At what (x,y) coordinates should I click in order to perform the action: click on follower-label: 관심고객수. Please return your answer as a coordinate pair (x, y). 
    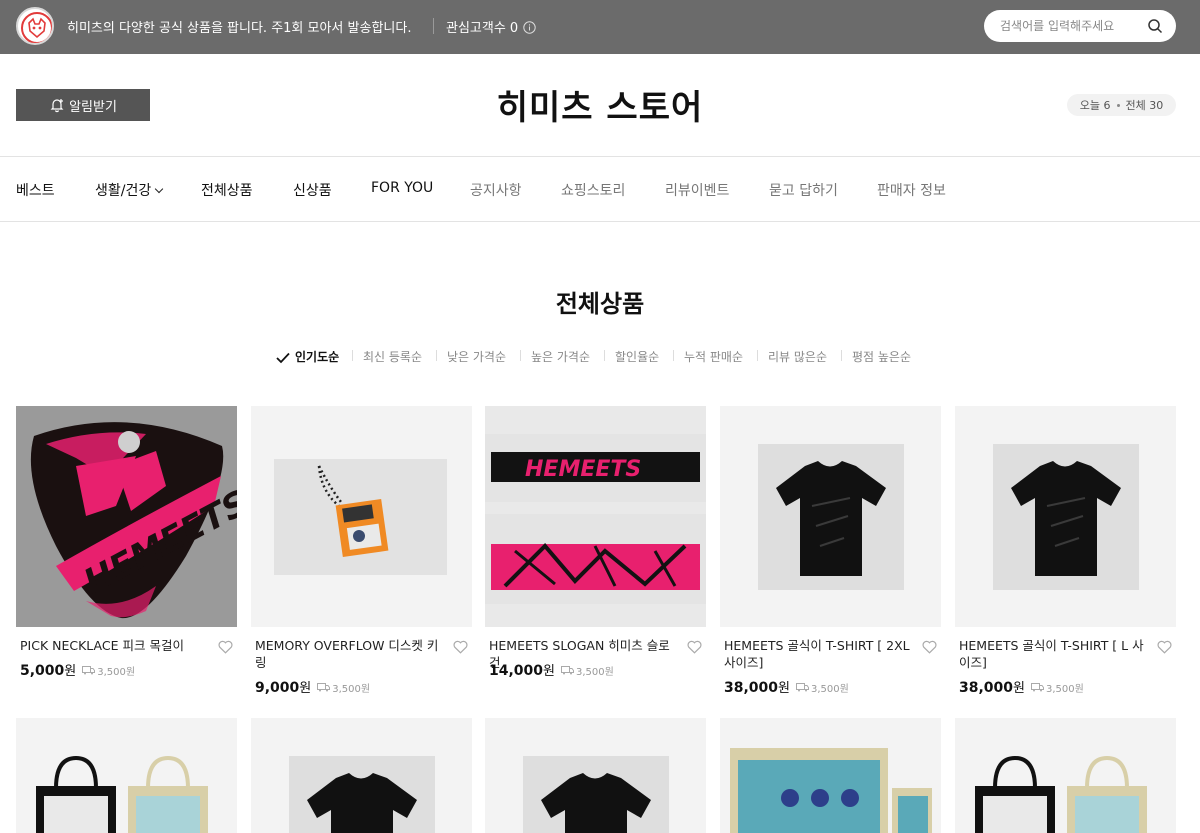
    Looking at the image, I should click on (476, 28).